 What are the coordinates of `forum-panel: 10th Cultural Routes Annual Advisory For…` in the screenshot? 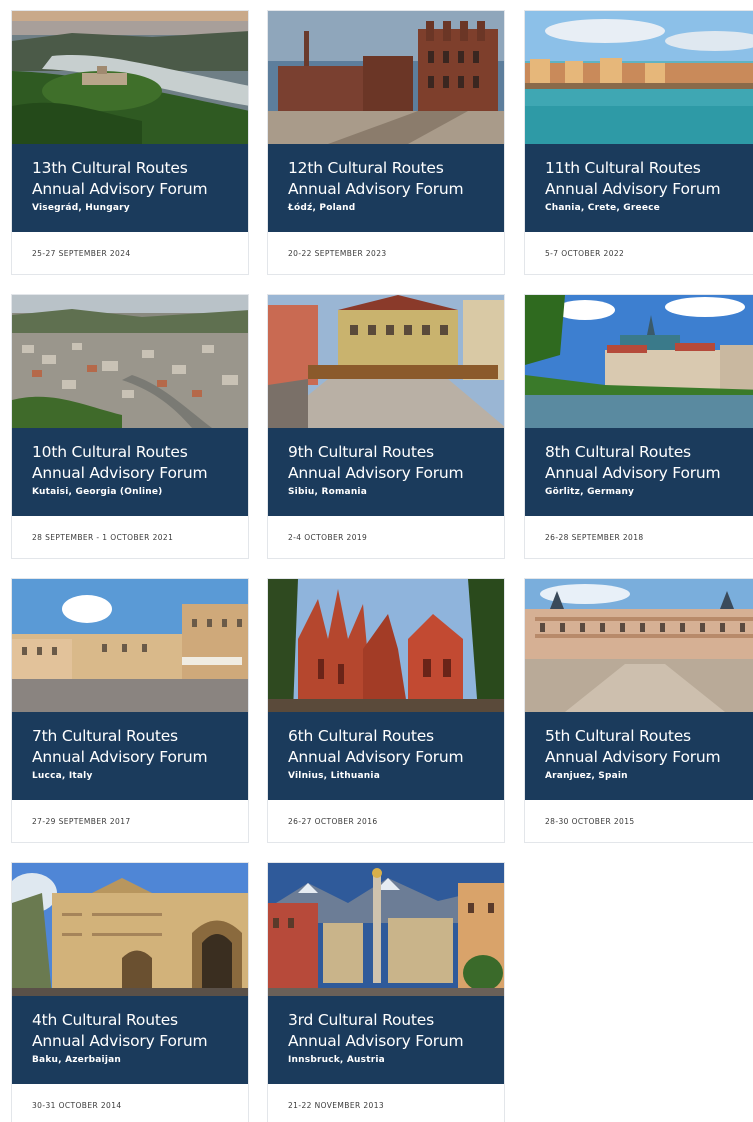 It's located at (130, 472).